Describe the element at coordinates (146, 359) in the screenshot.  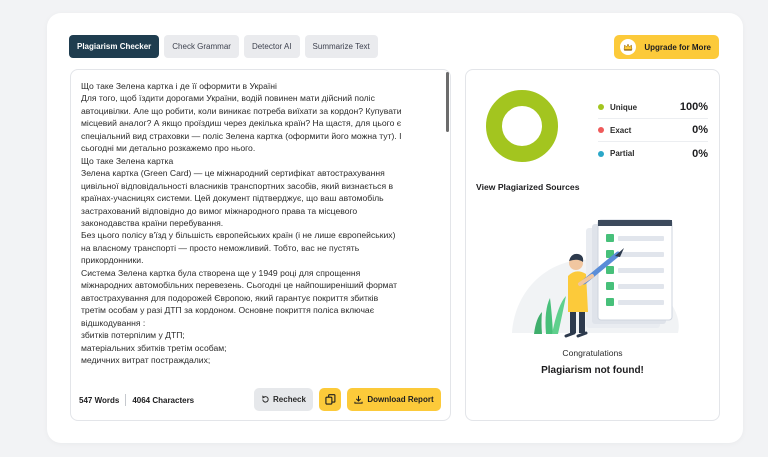
I see `editor-text-line: медичних витрат постраждалих;` at that location.